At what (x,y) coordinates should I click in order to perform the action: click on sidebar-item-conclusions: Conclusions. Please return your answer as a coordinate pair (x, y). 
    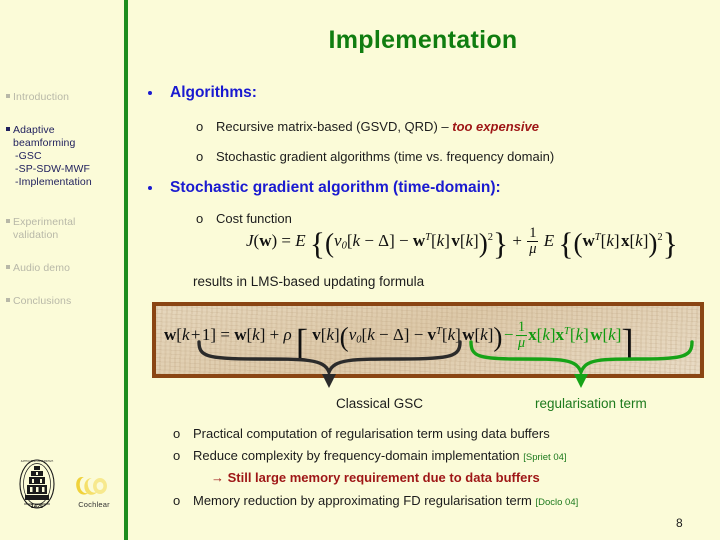
    Looking at the image, I should click on (63, 301).